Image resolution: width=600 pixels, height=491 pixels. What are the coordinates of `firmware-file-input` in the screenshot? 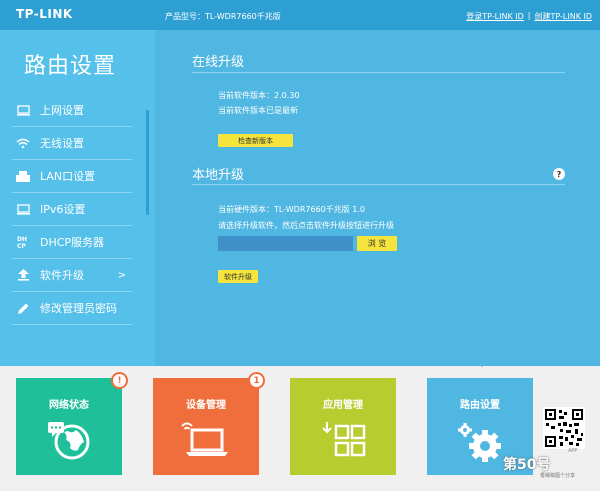 It's located at (285, 243).